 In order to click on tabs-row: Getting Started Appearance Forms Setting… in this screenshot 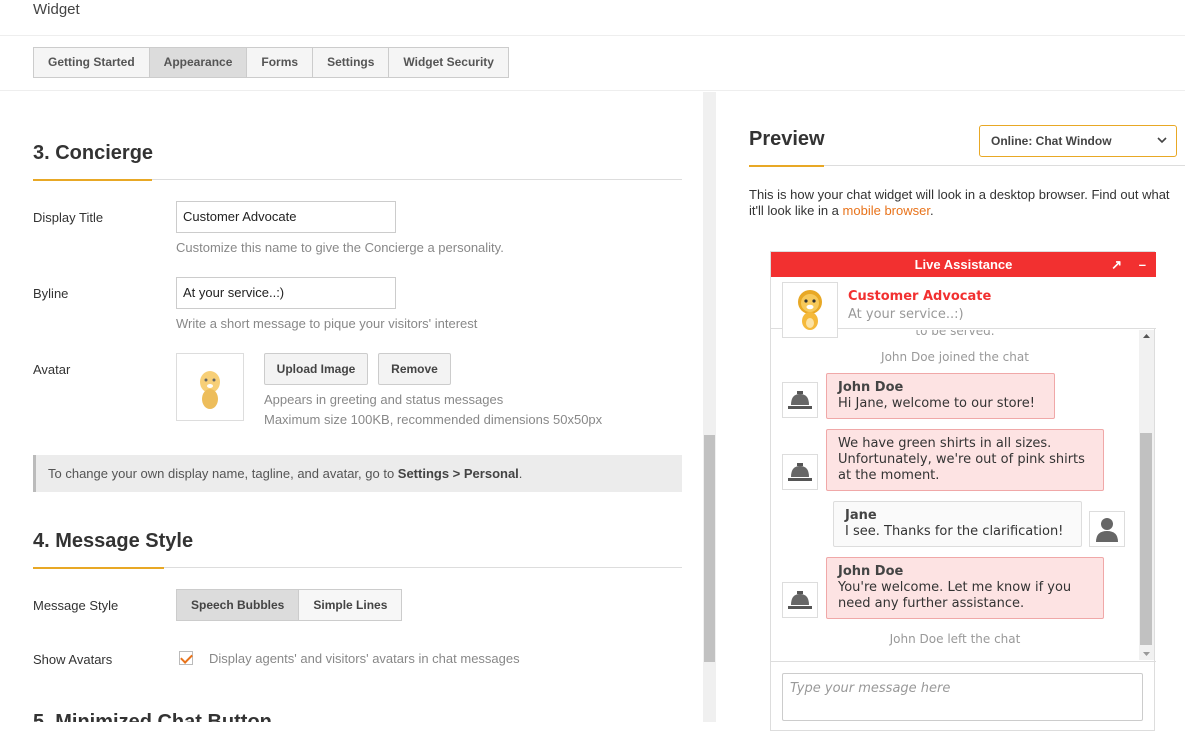, I will do `click(592, 64)`.